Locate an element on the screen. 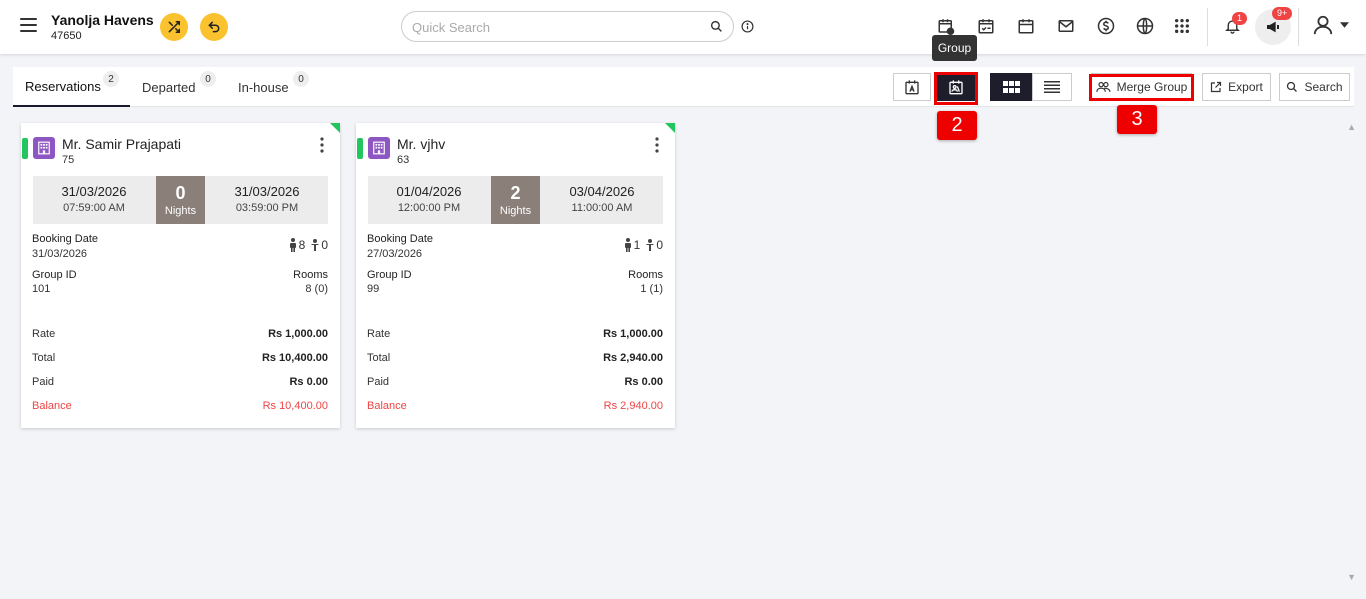 The height and width of the screenshot is (599, 1366). quick-search is located at coordinates (567, 26).